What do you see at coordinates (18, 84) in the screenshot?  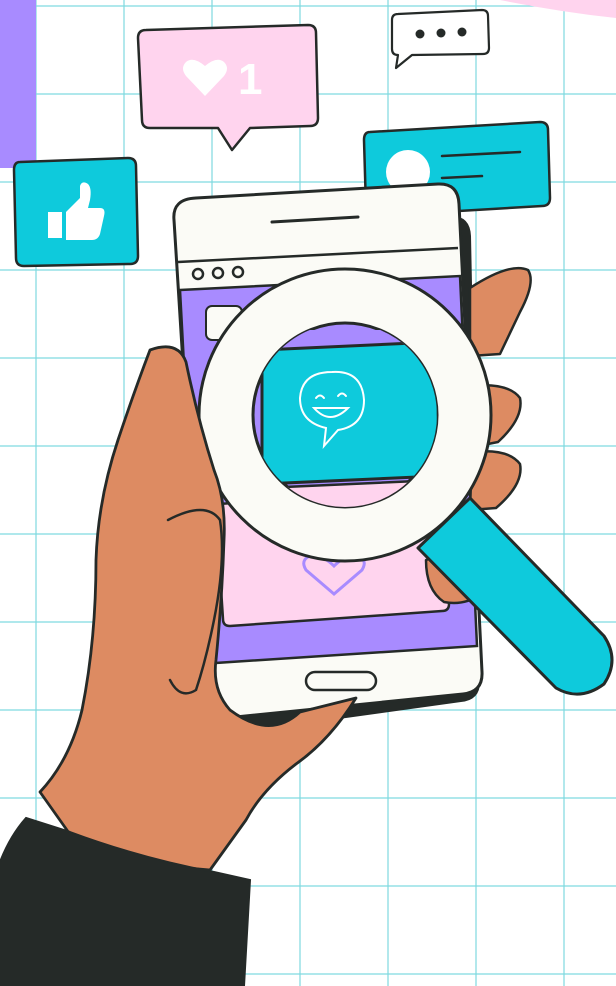 I see `purple-corner-block` at bounding box center [18, 84].